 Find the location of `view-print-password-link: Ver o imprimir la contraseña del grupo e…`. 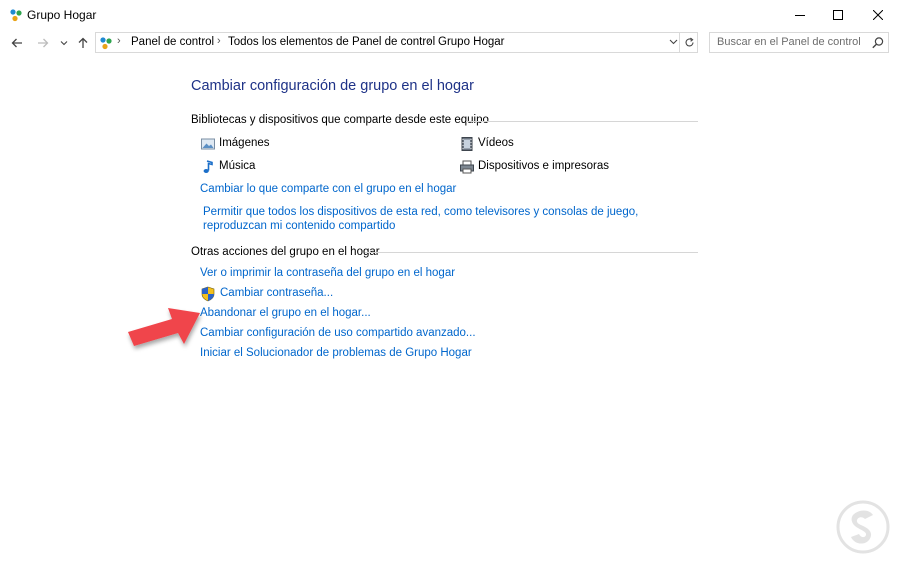

view-print-password-link: Ver o imprimir la contraseña del grupo e… is located at coordinates (327, 273).